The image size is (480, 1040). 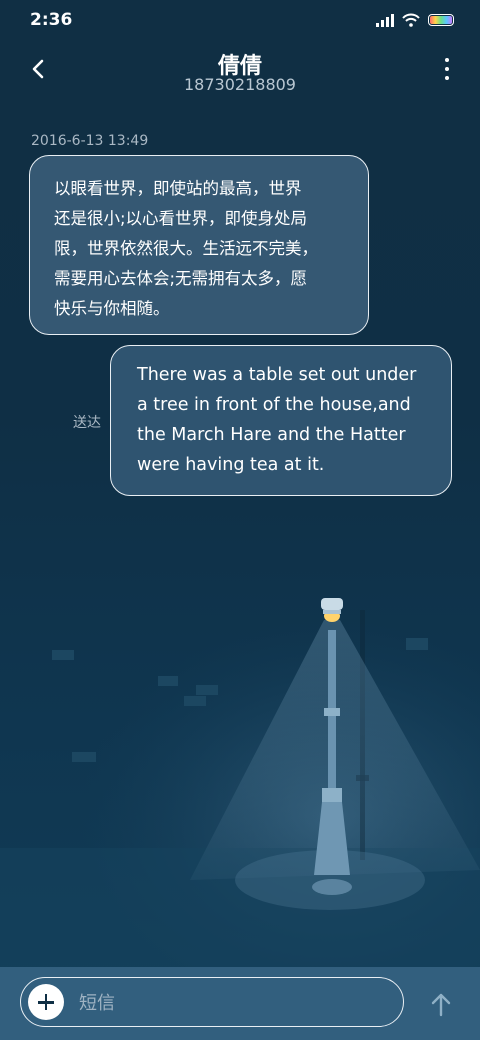 I want to click on message-line: 限，世界依然很大。生活远不完美，, so click(x=186, y=248).